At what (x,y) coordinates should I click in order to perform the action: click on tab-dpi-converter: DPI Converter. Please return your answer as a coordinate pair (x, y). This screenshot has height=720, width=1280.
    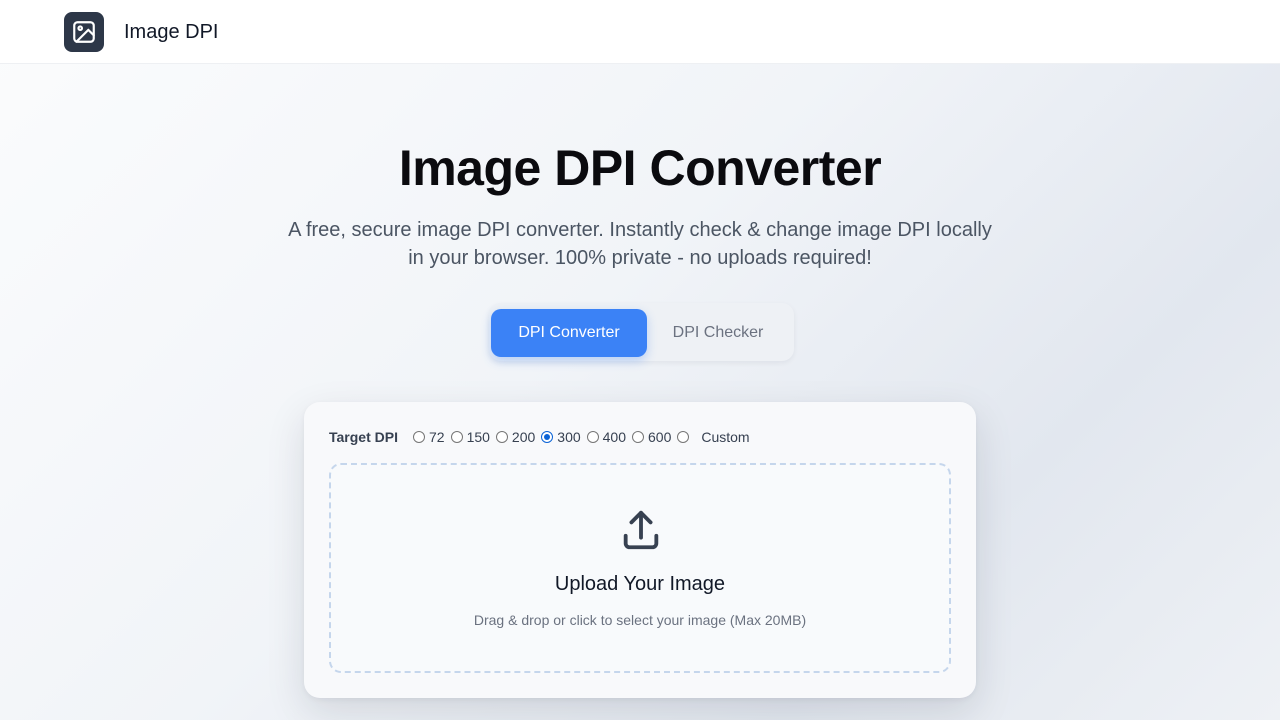
    Looking at the image, I should click on (569, 333).